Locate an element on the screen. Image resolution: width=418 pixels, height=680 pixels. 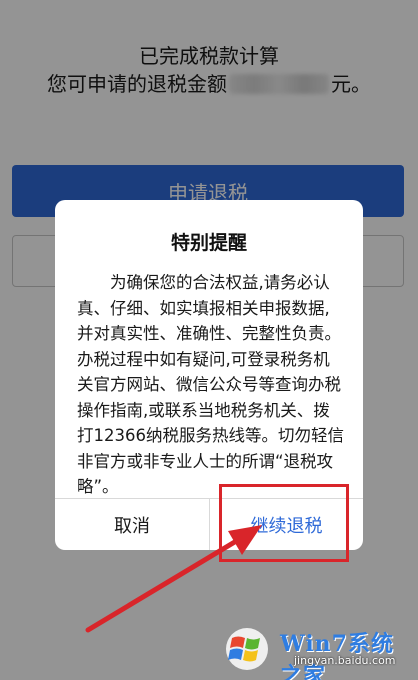
watermark-subtext: jingyan.baidu.com is located at coordinates (345, 660).